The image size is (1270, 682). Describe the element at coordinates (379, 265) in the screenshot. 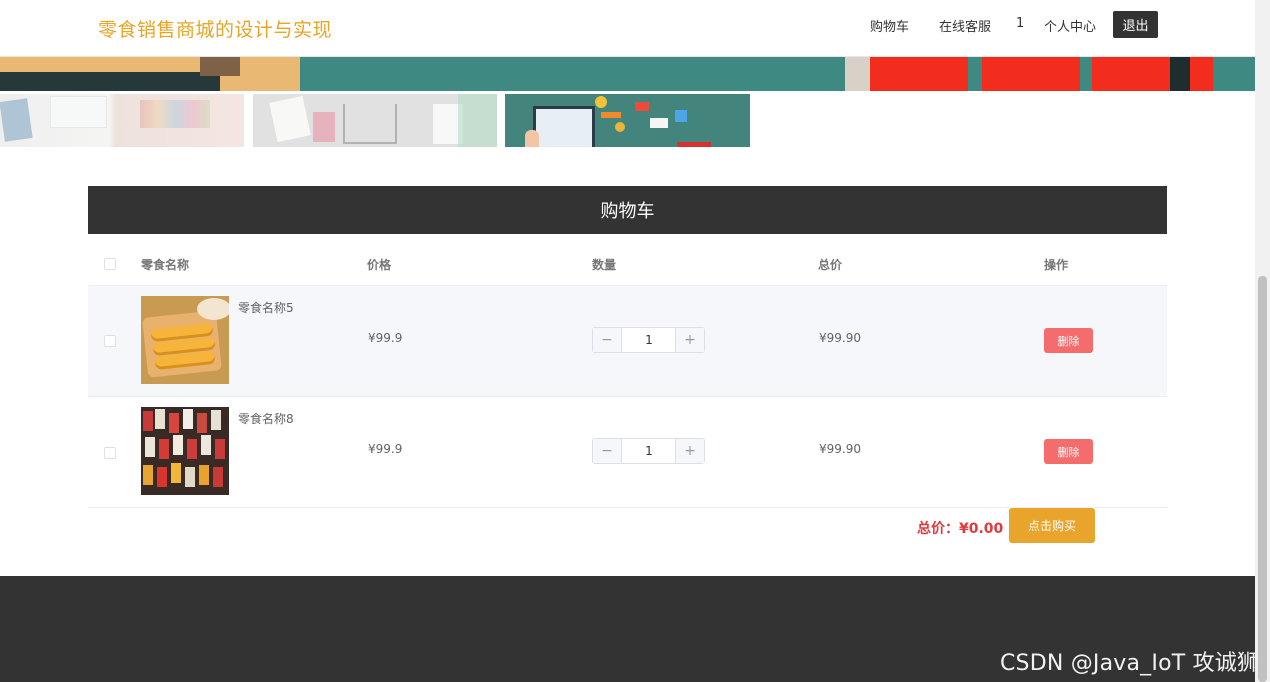

I see `column-header-price: 价格` at that location.